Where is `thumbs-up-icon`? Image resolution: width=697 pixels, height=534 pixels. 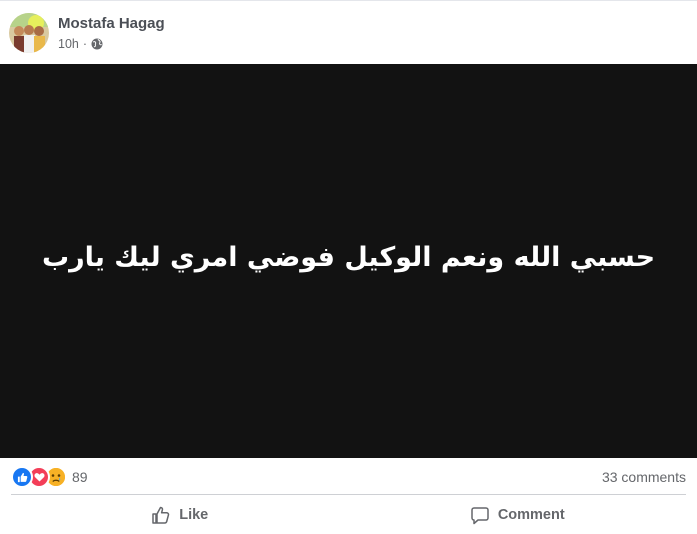
thumbs-up-icon is located at coordinates (161, 515).